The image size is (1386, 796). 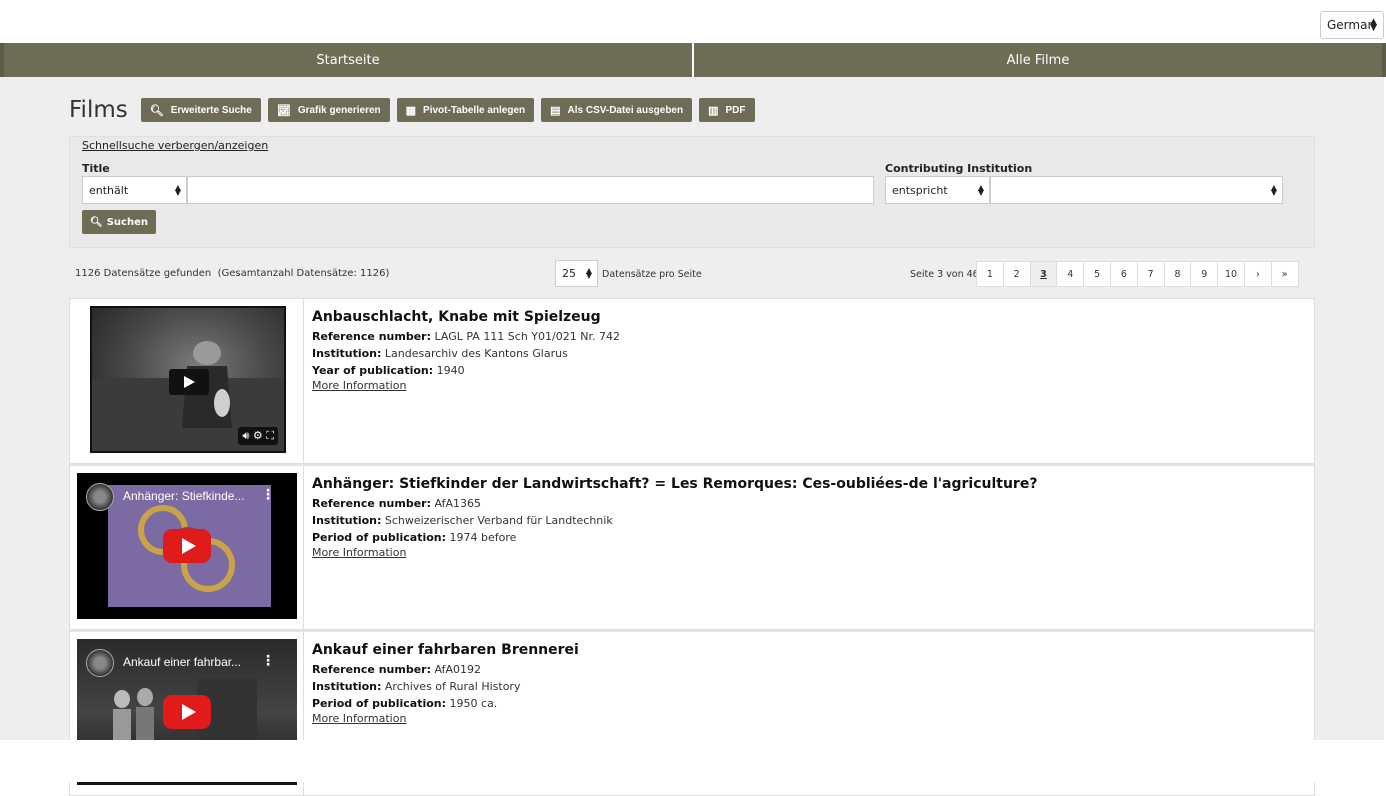 I want to click on pdf-export-button: ▥ PDF, so click(x=727, y=110).